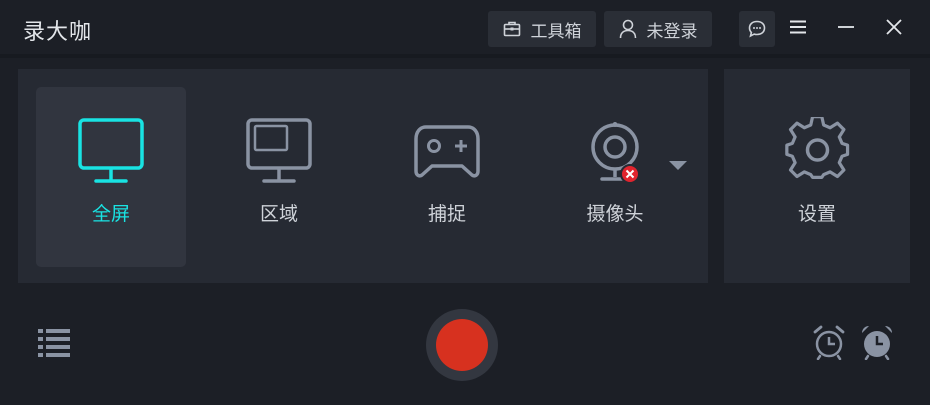 This screenshot has height=405, width=930. I want to click on login-button: 未登录, so click(658, 29).